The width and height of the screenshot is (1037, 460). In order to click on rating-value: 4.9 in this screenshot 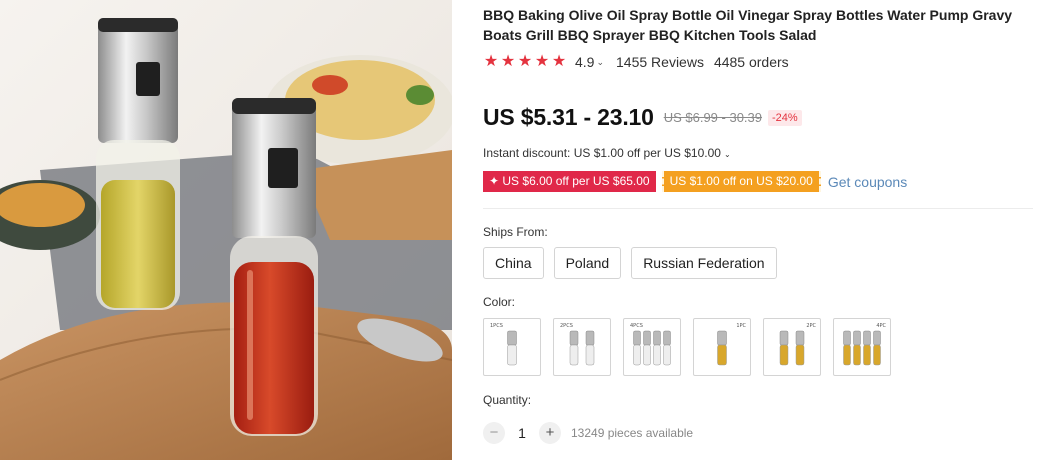, I will do `click(584, 62)`.